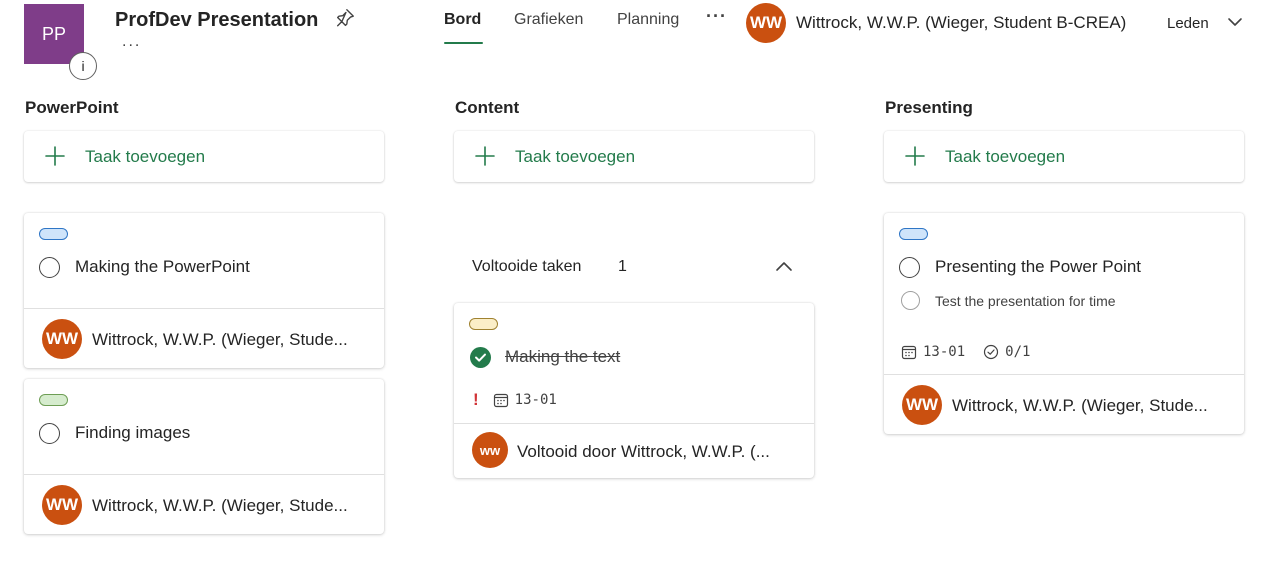 The height and width of the screenshot is (570, 1261). Describe the element at coordinates (527, 266) in the screenshot. I see `completed-tasks-label: Voltooide taken` at that location.